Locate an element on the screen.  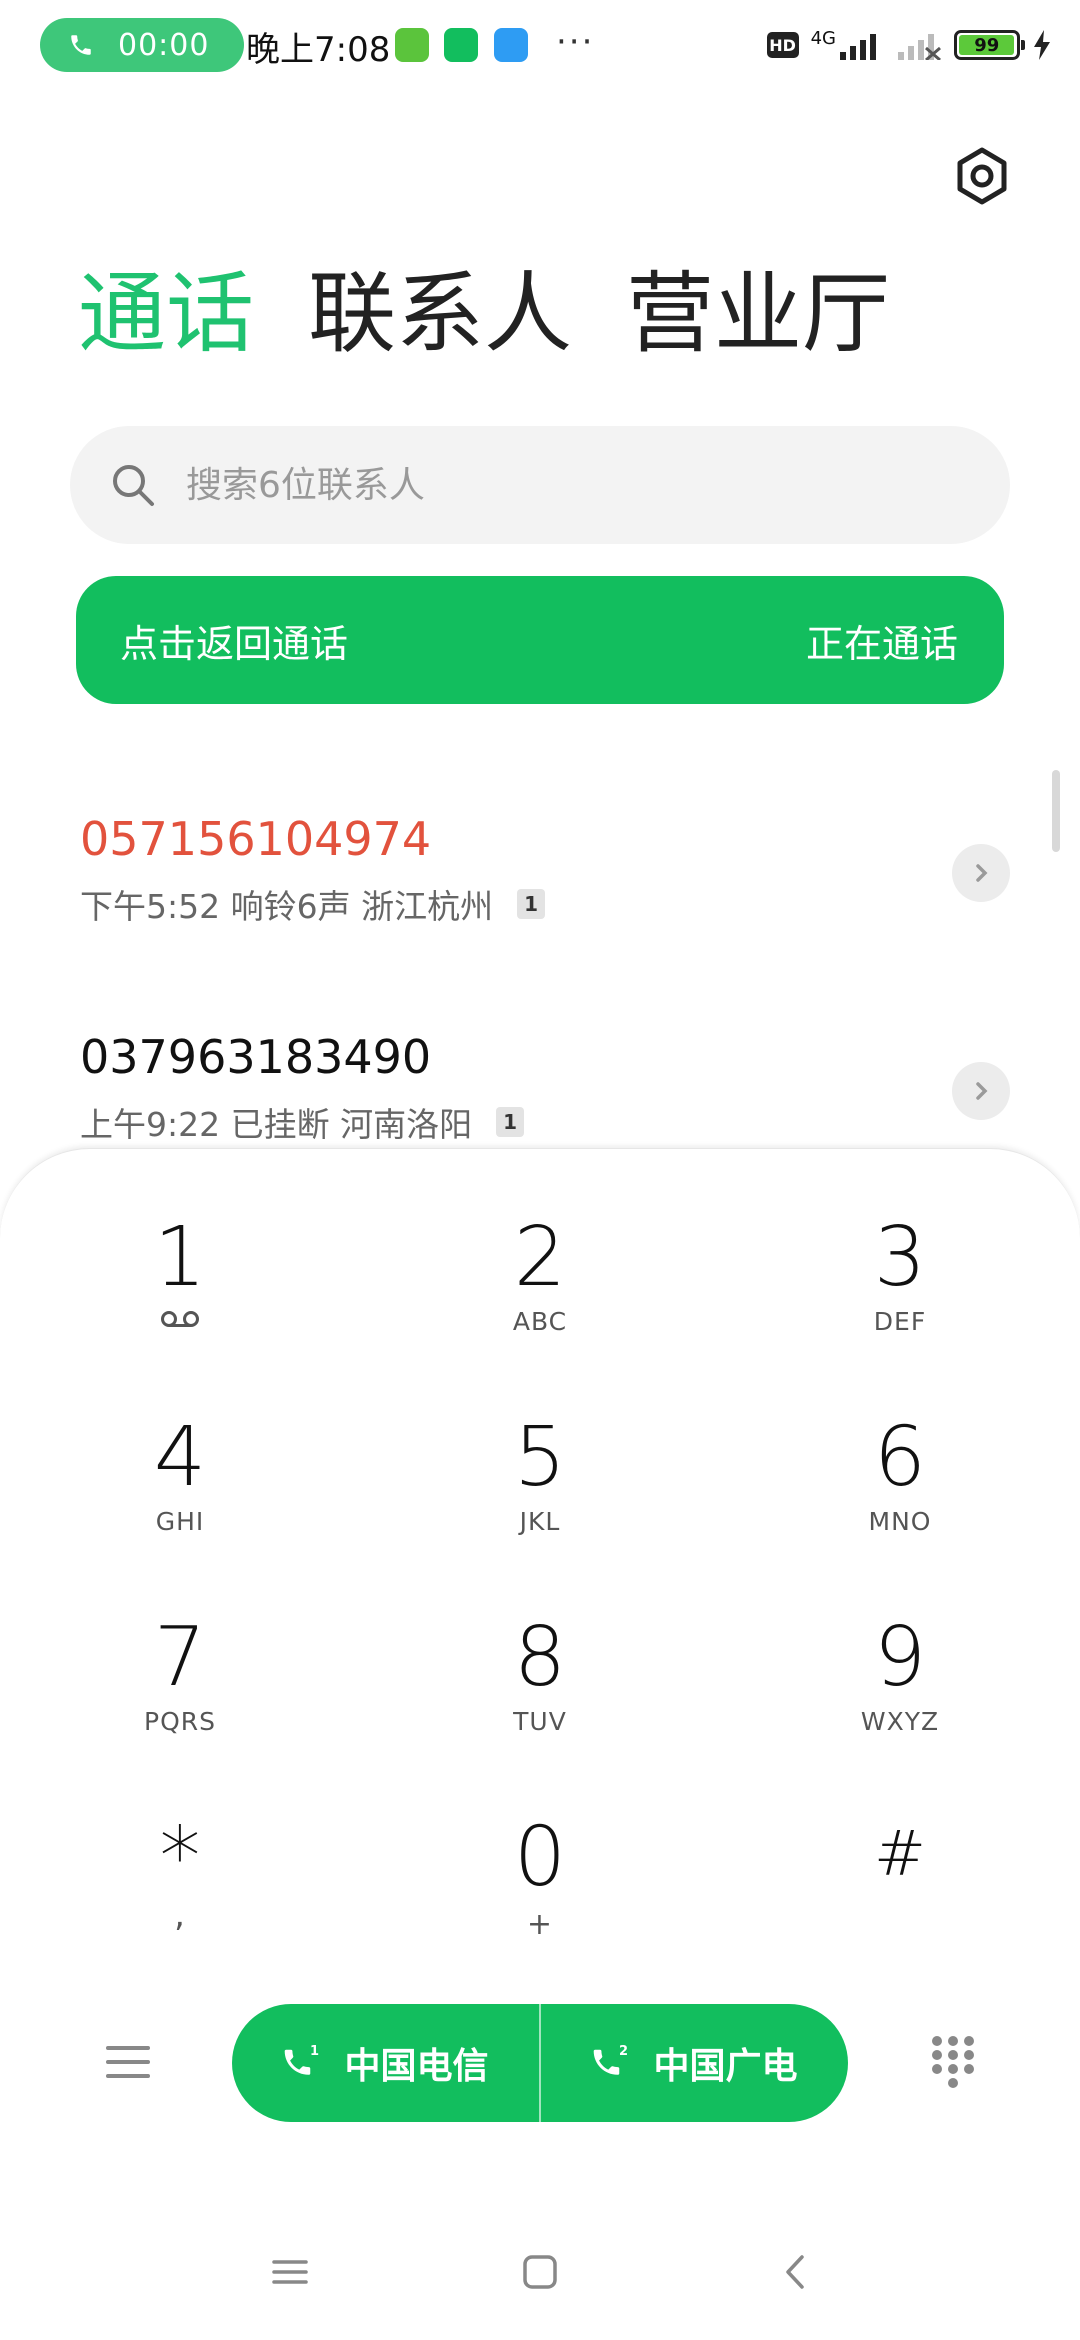
nav-home-button is located at coordinates (540, 2272).